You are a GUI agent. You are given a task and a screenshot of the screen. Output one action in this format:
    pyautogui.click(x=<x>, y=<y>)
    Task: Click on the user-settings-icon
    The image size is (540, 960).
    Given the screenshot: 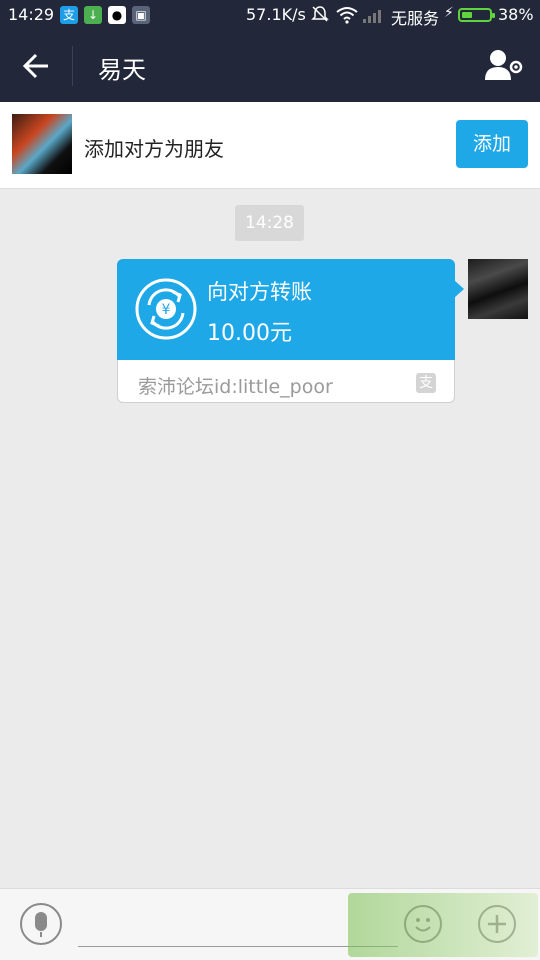 What is the action you would take?
    pyautogui.click(x=504, y=65)
    